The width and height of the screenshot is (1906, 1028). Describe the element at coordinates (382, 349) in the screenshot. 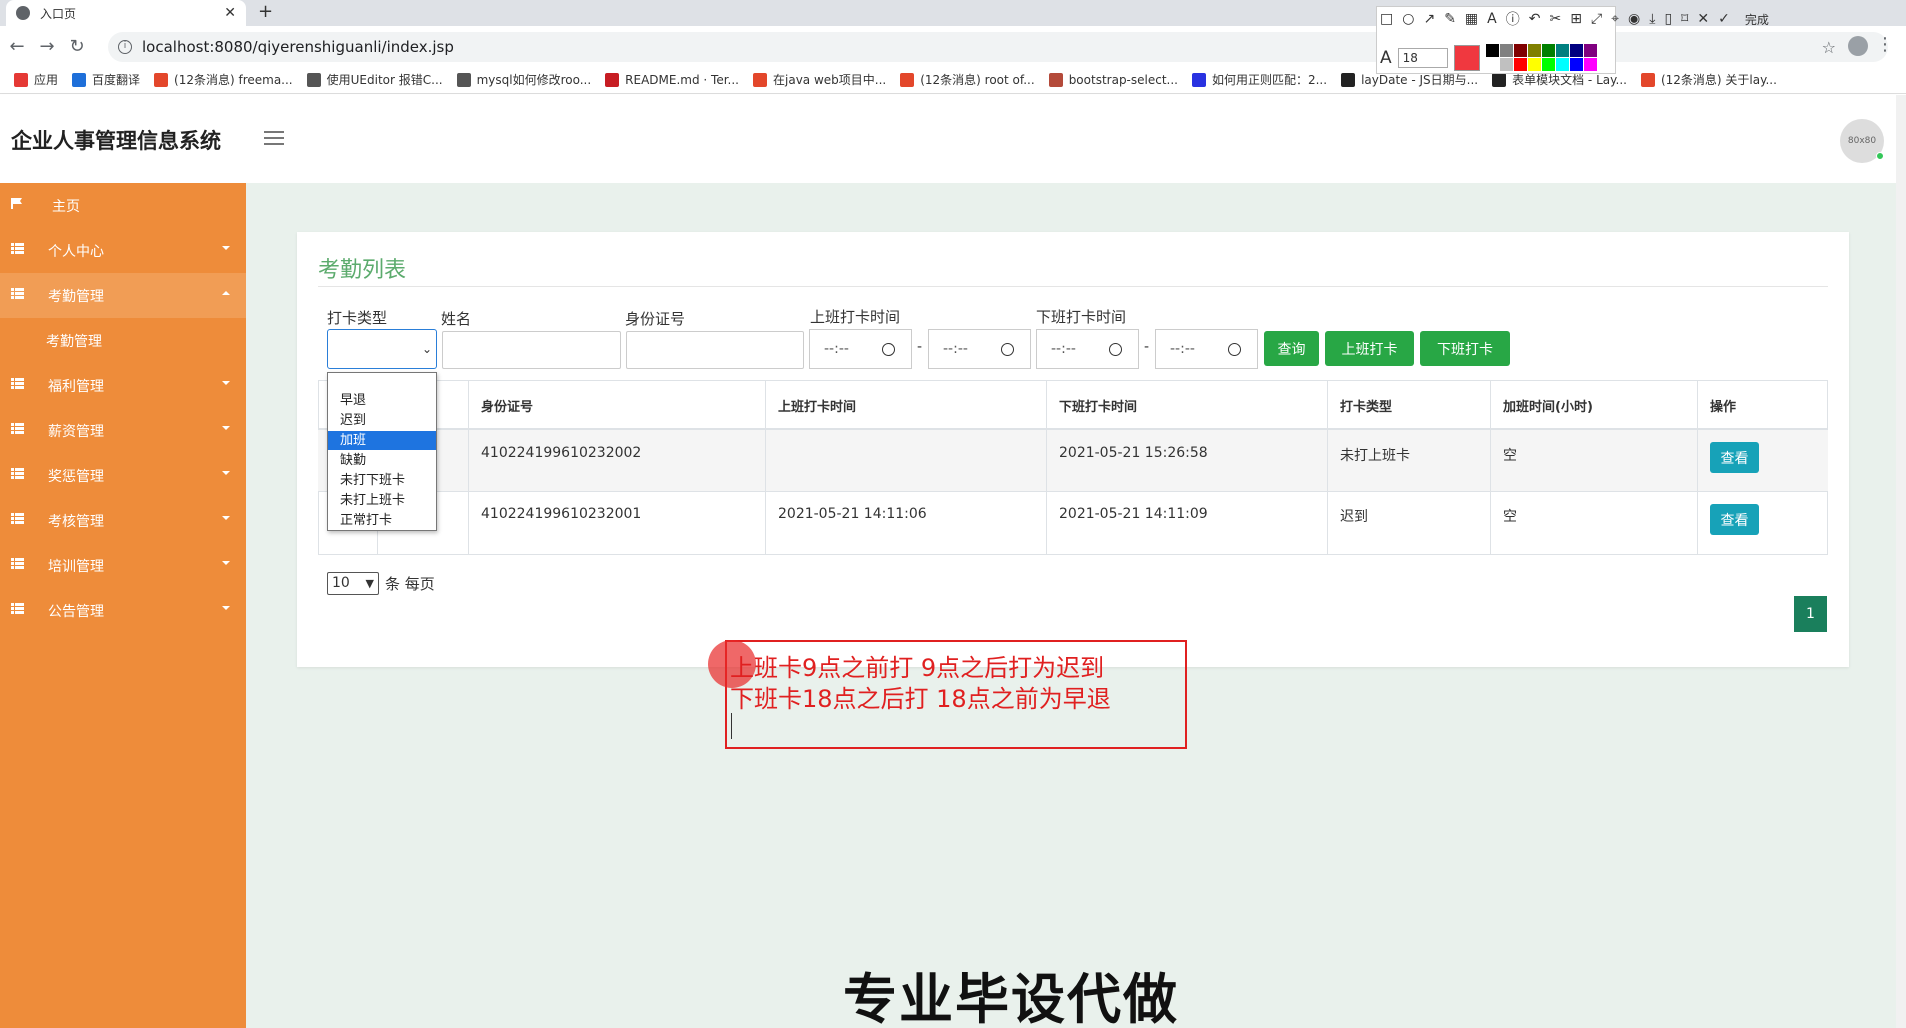

I see `clock-type-select` at that location.